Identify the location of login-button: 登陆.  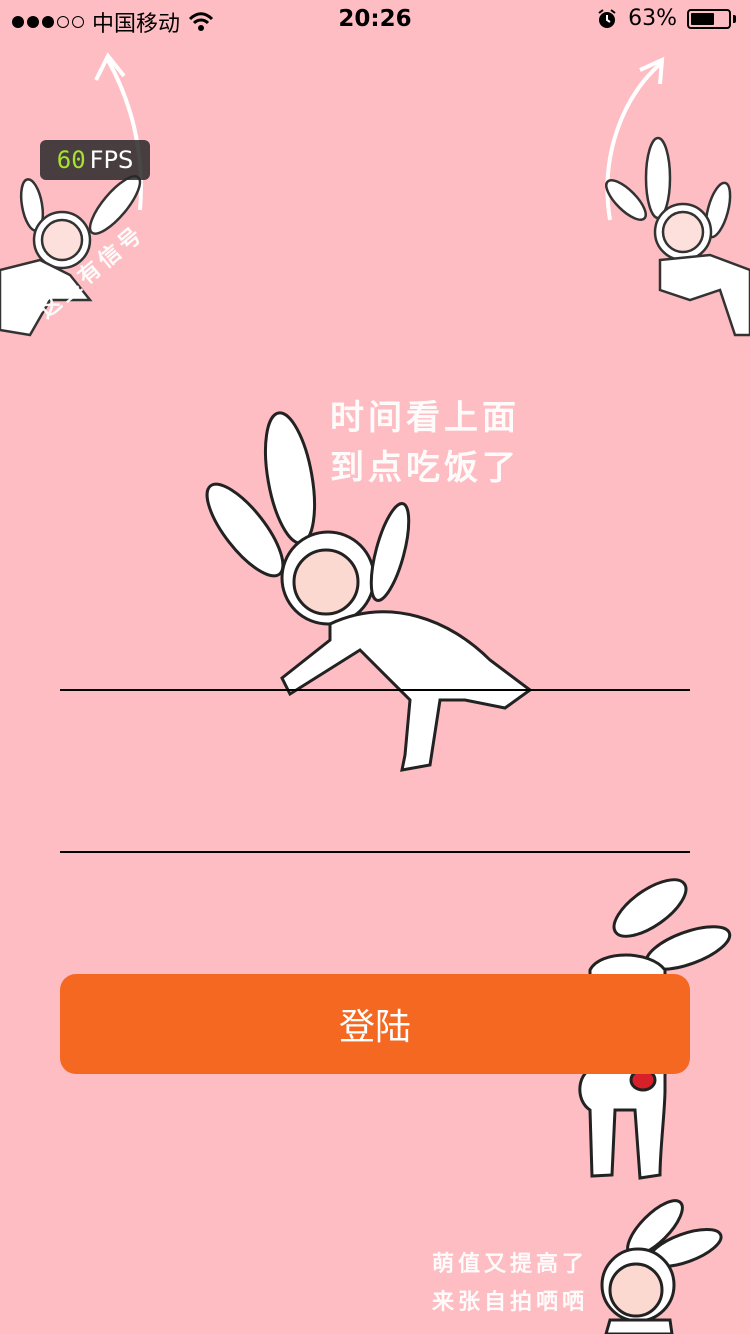
(375, 1024).